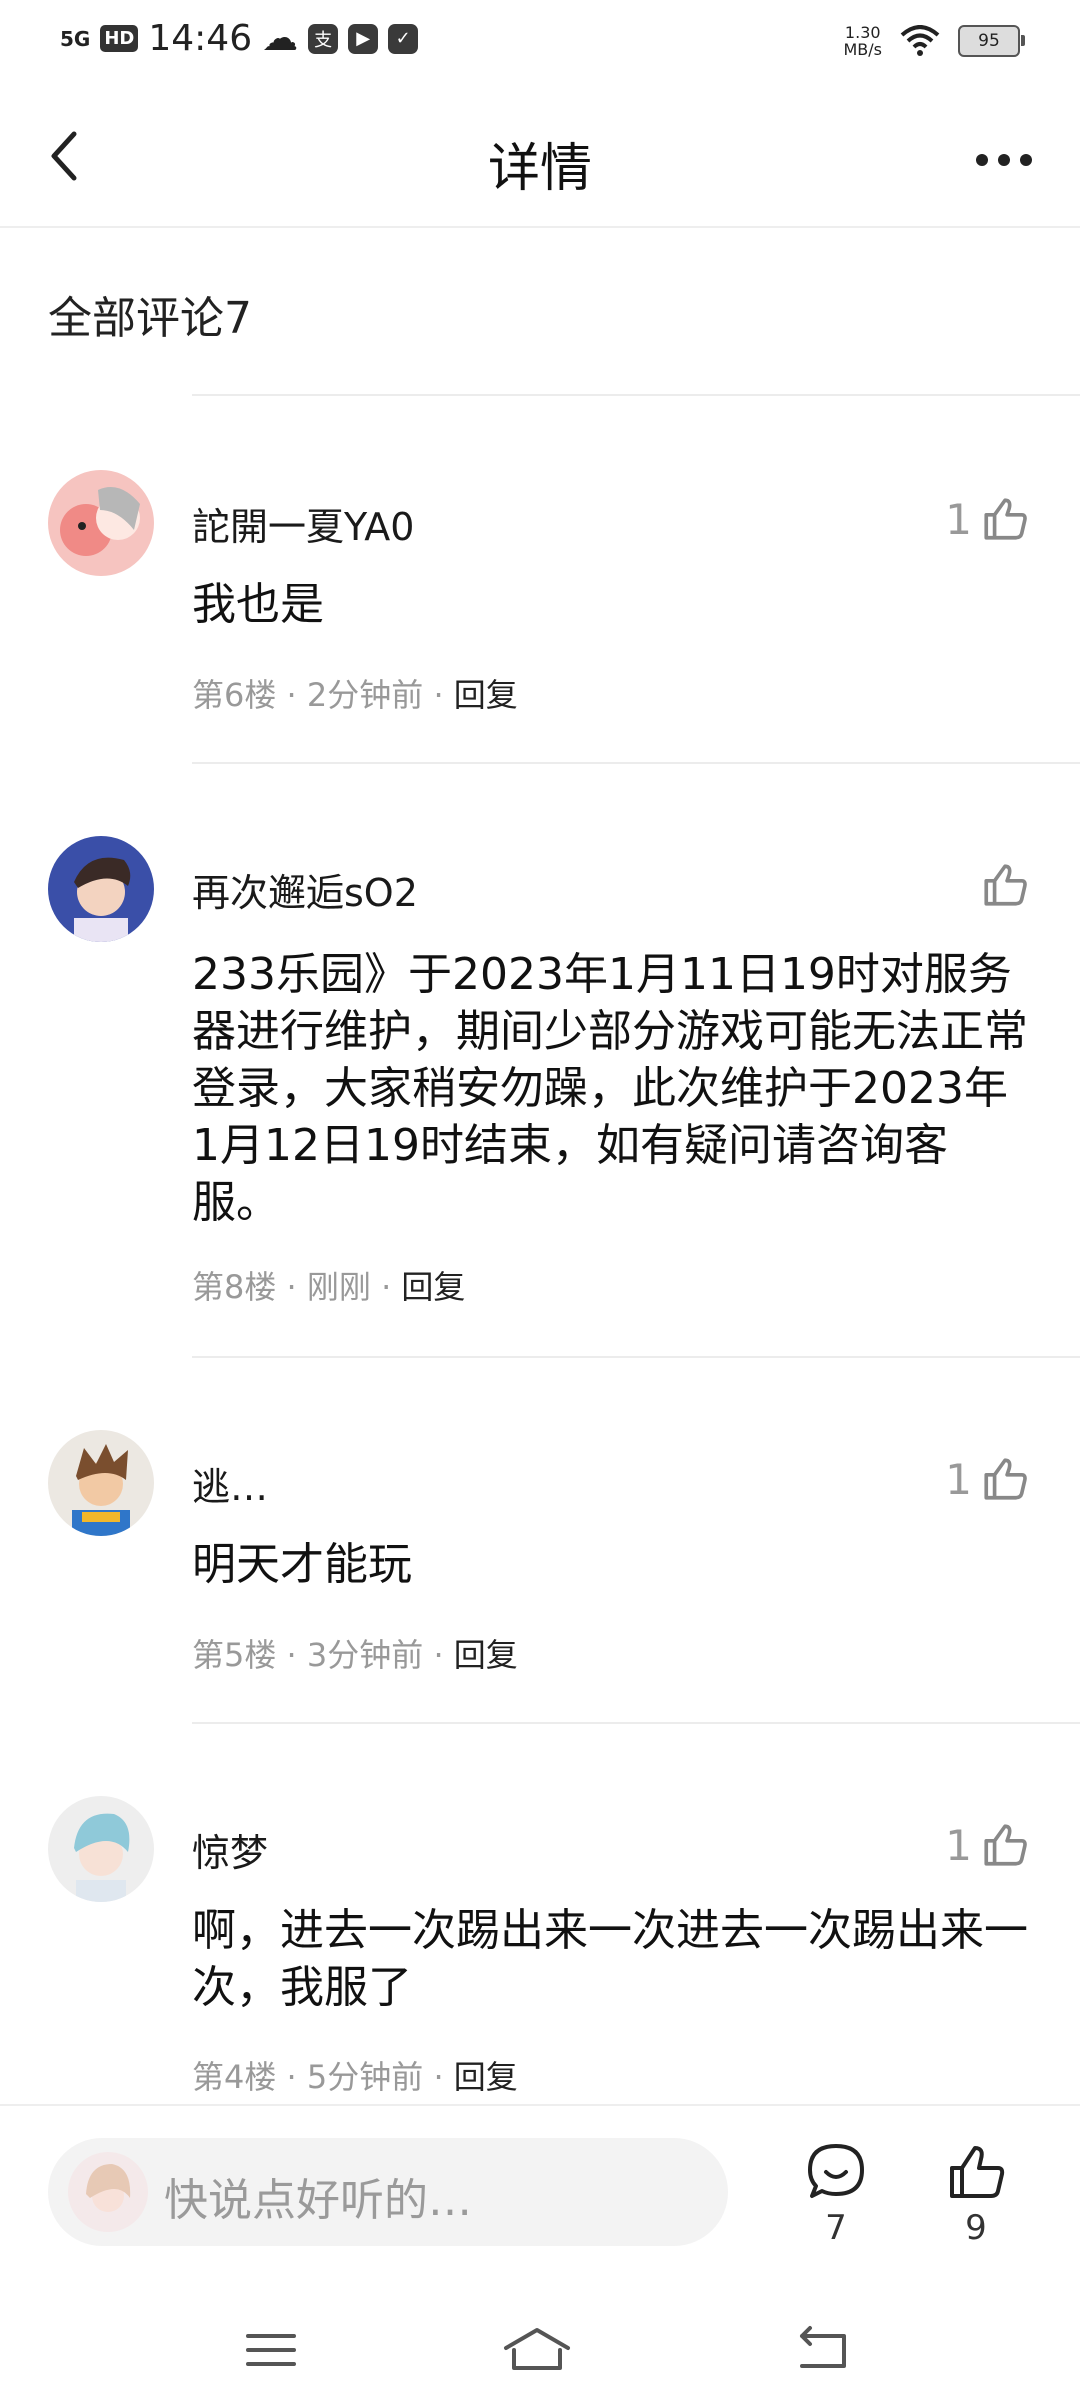 This screenshot has height=2408, width=1080. Describe the element at coordinates (537, 2350) in the screenshot. I see `home-icon` at that location.